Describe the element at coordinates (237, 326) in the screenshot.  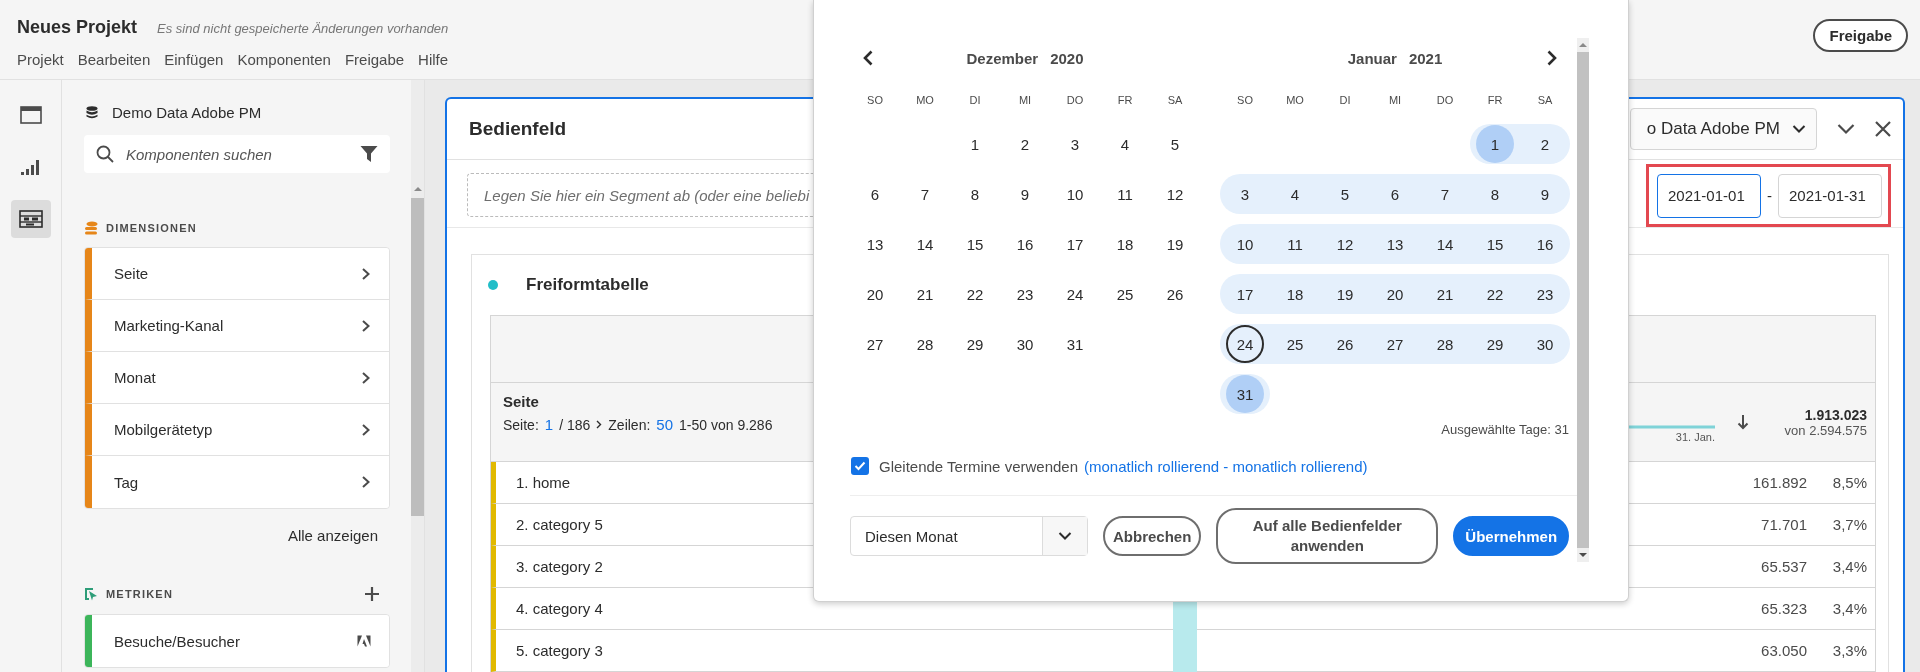
I see `dimension-item: Marketing-Kanal` at that location.